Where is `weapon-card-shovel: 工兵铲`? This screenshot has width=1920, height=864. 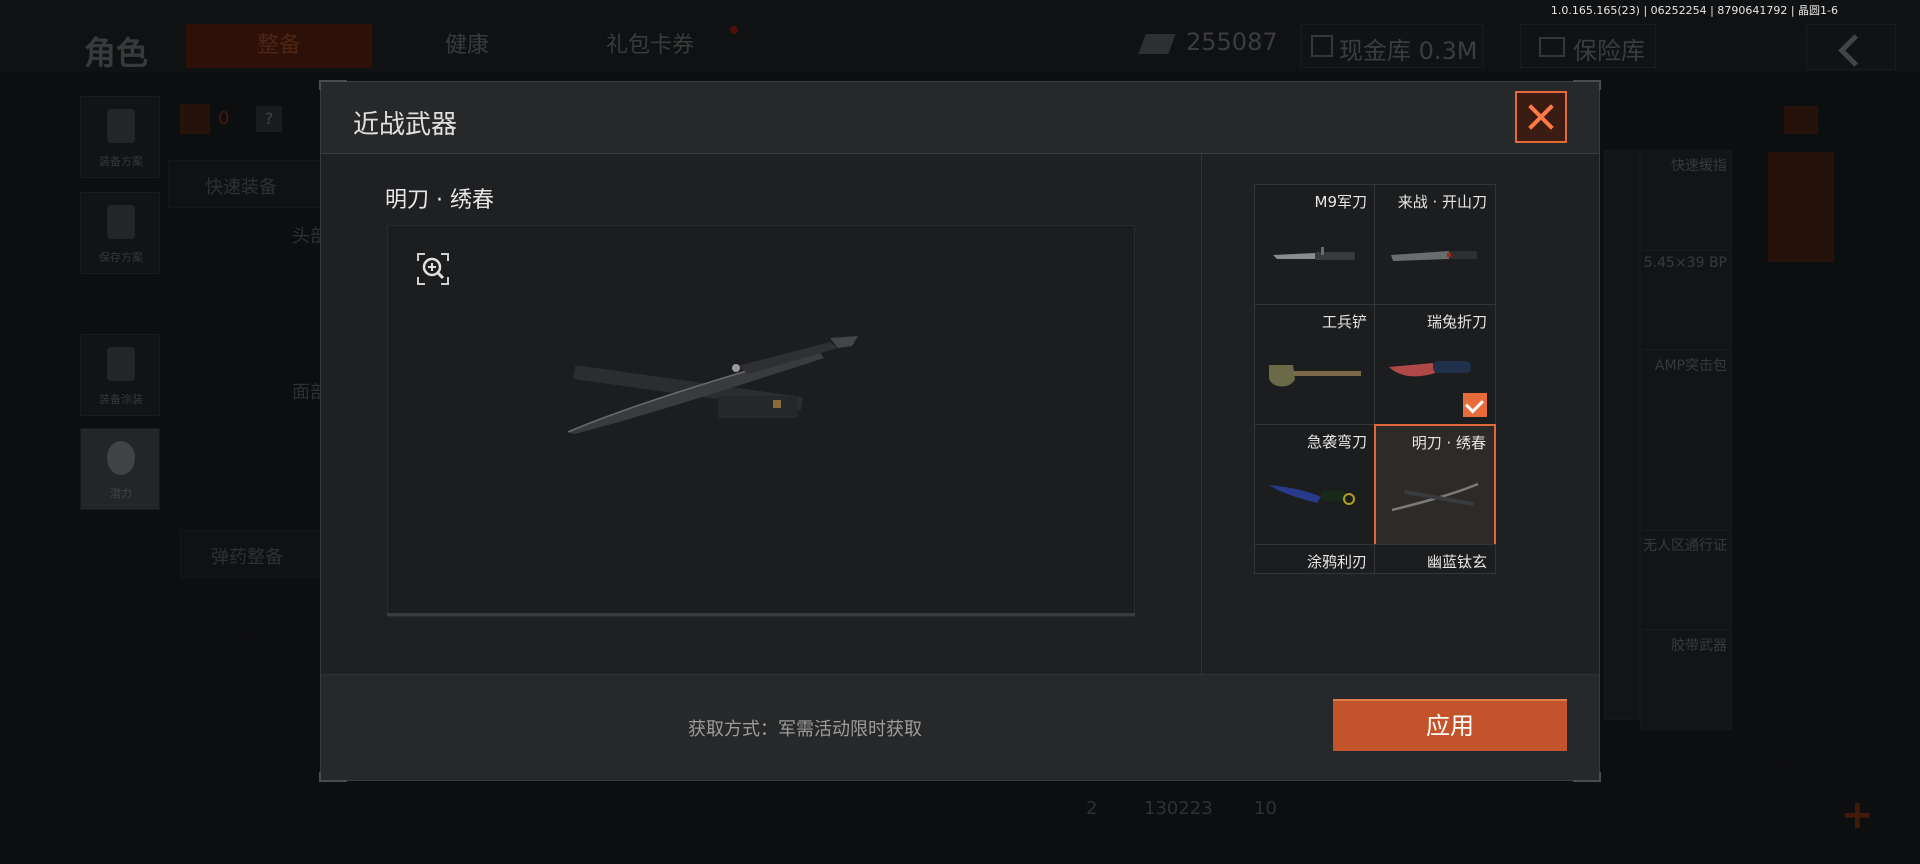
weapon-card-shovel: 工兵铲 is located at coordinates (1315, 365).